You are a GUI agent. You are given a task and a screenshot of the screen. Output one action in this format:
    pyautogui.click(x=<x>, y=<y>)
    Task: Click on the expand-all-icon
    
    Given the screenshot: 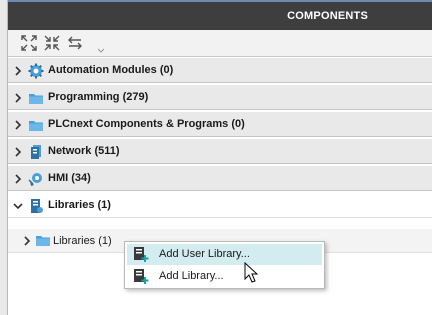 What is the action you would take?
    pyautogui.click(x=29, y=43)
    